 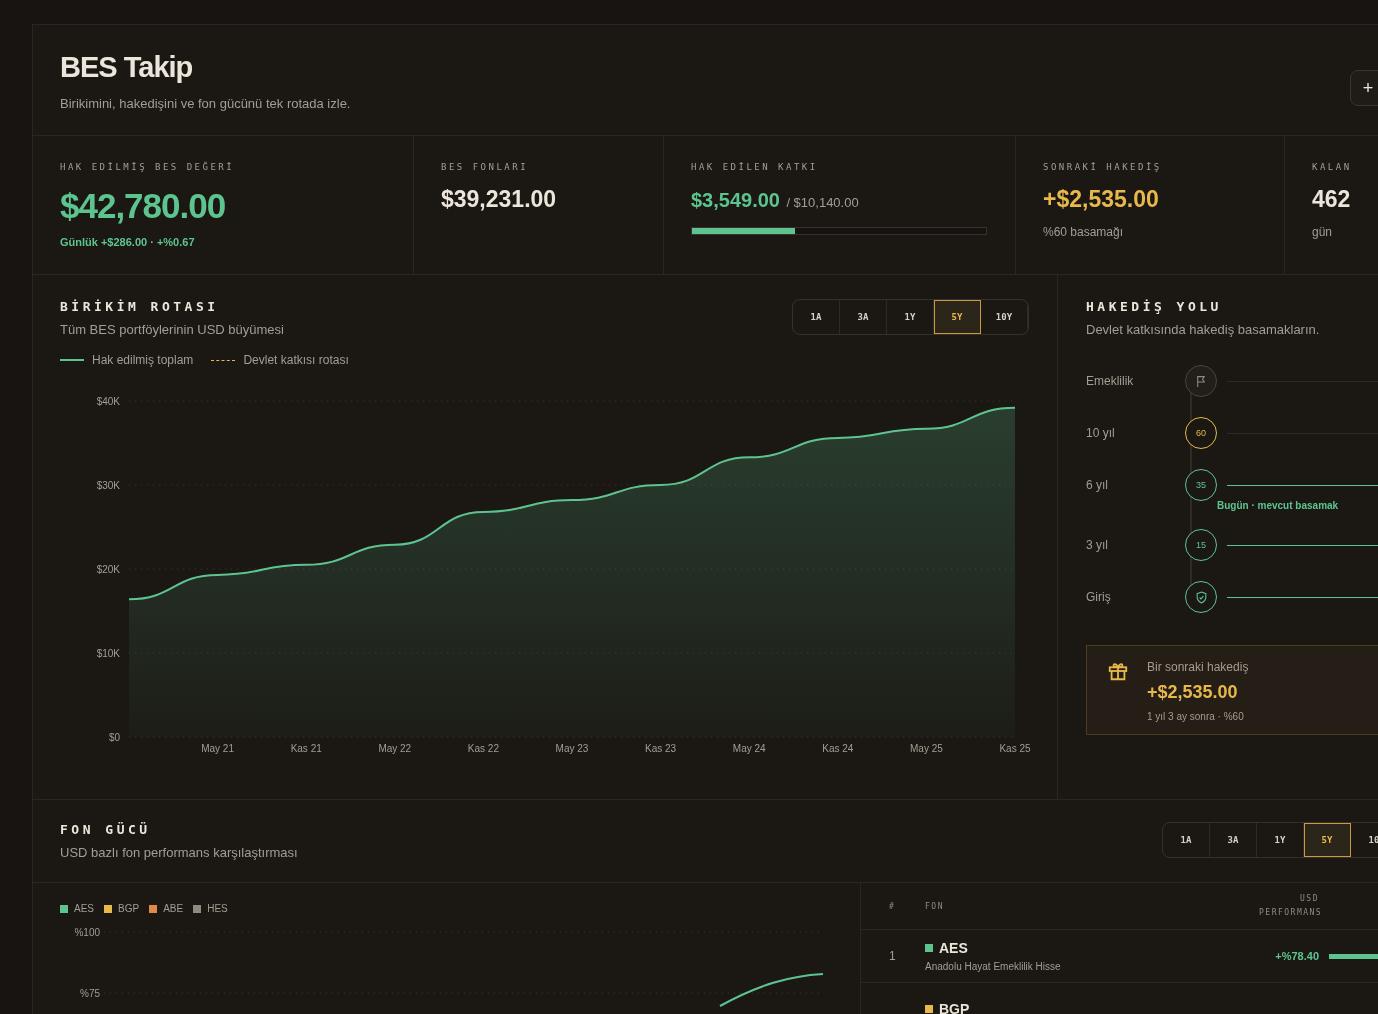 What do you see at coordinates (1097, 545) in the screenshot?
I see `step-label: 3 yıl` at bounding box center [1097, 545].